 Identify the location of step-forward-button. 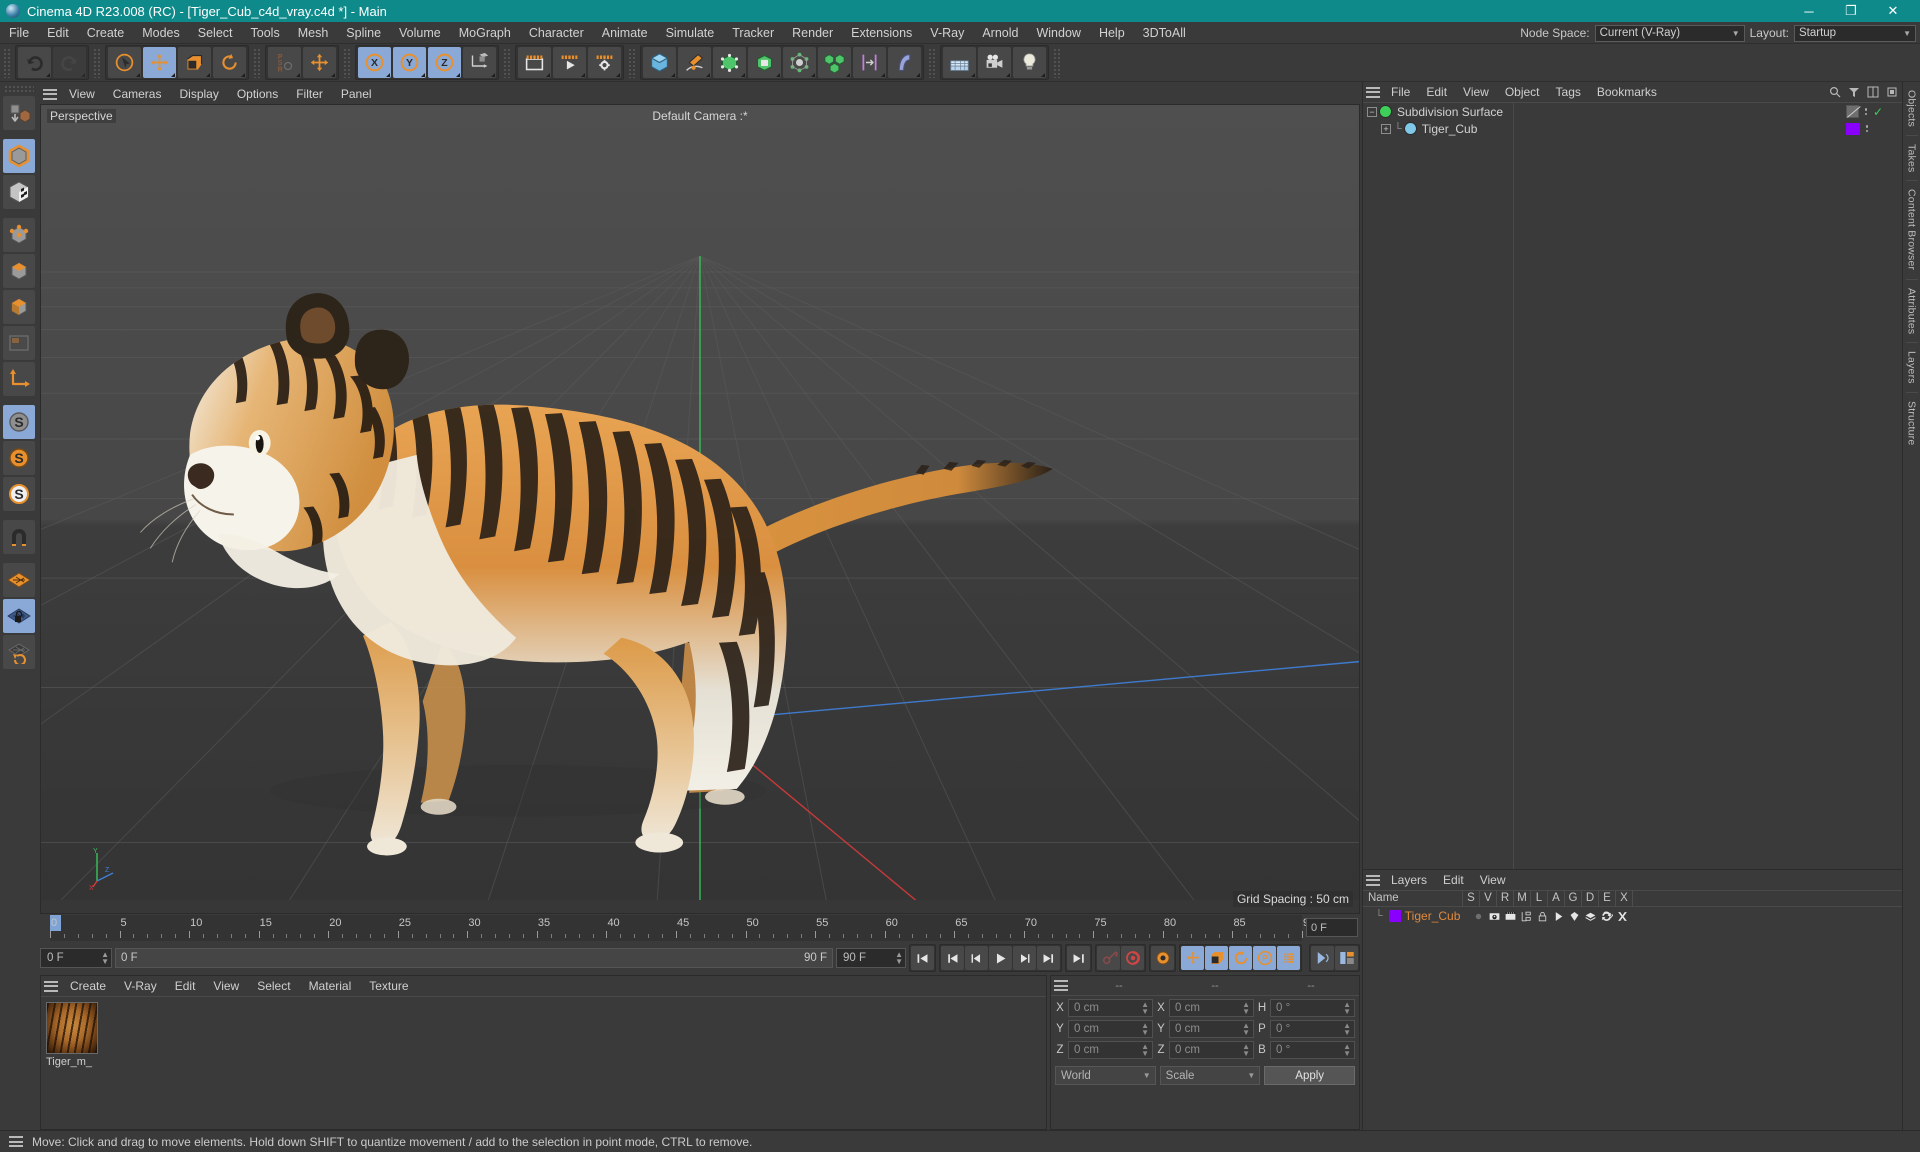
(1024, 958).